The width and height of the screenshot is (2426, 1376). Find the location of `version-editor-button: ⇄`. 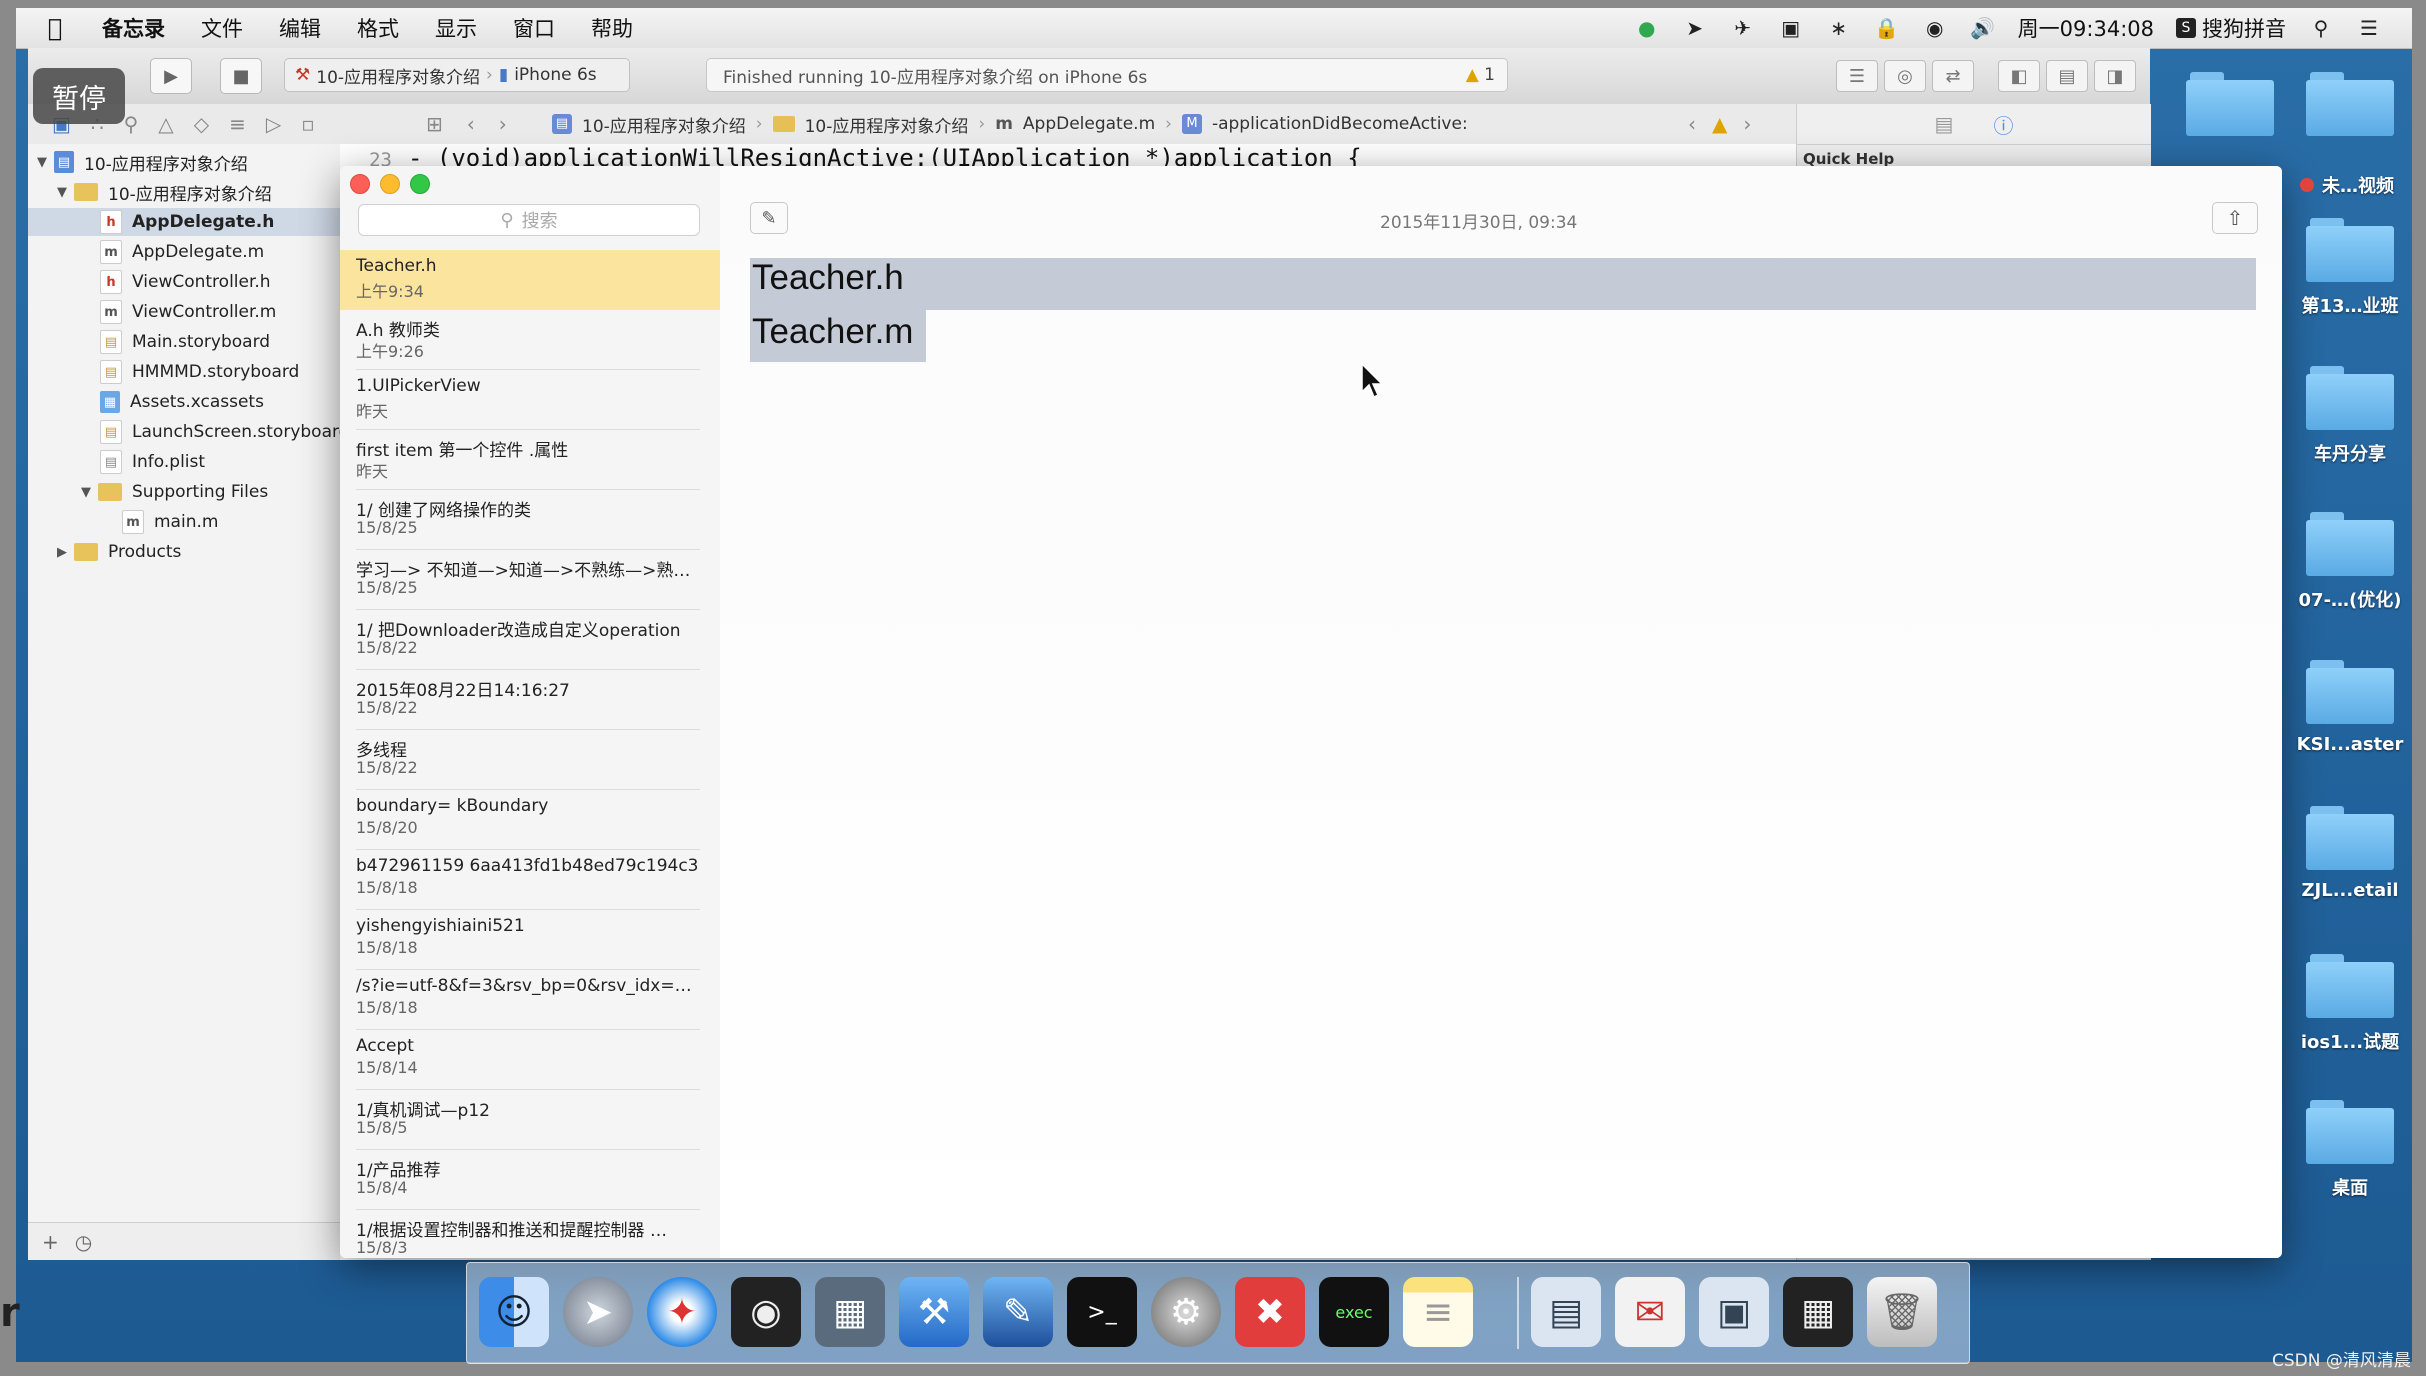

version-editor-button: ⇄ is located at coordinates (1953, 76).